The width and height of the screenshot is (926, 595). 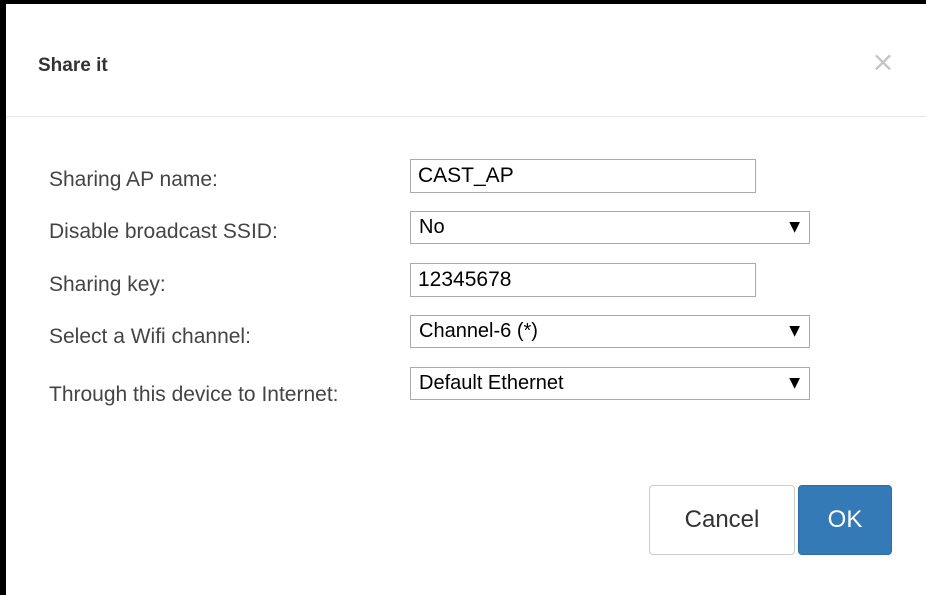 What do you see at coordinates (583, 176) in the screenshot?
I see `ap-name-input` at bounding box center [583, 176].